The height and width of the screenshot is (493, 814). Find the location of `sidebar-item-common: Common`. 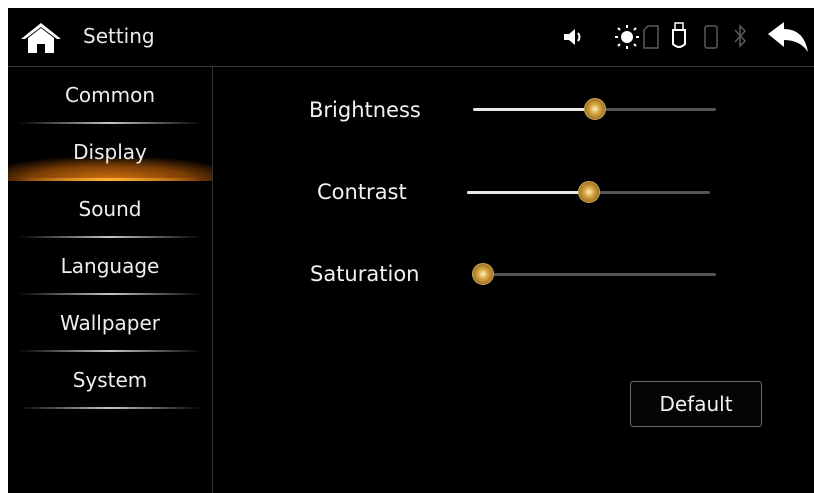

sidebar-item-common: Common is located at coordinates (110, 95).